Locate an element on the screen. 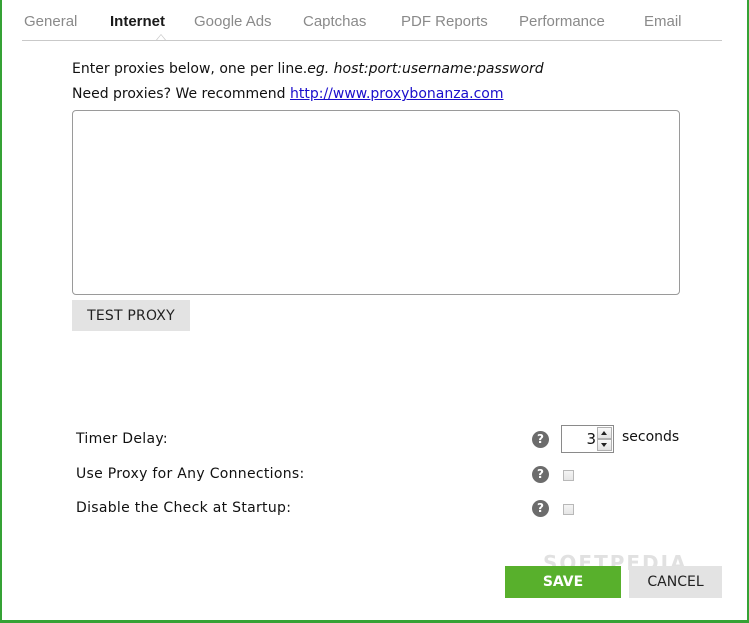  proxybonanza-link: http://www.proxybonanza.com is located at coordinates (397, 94).